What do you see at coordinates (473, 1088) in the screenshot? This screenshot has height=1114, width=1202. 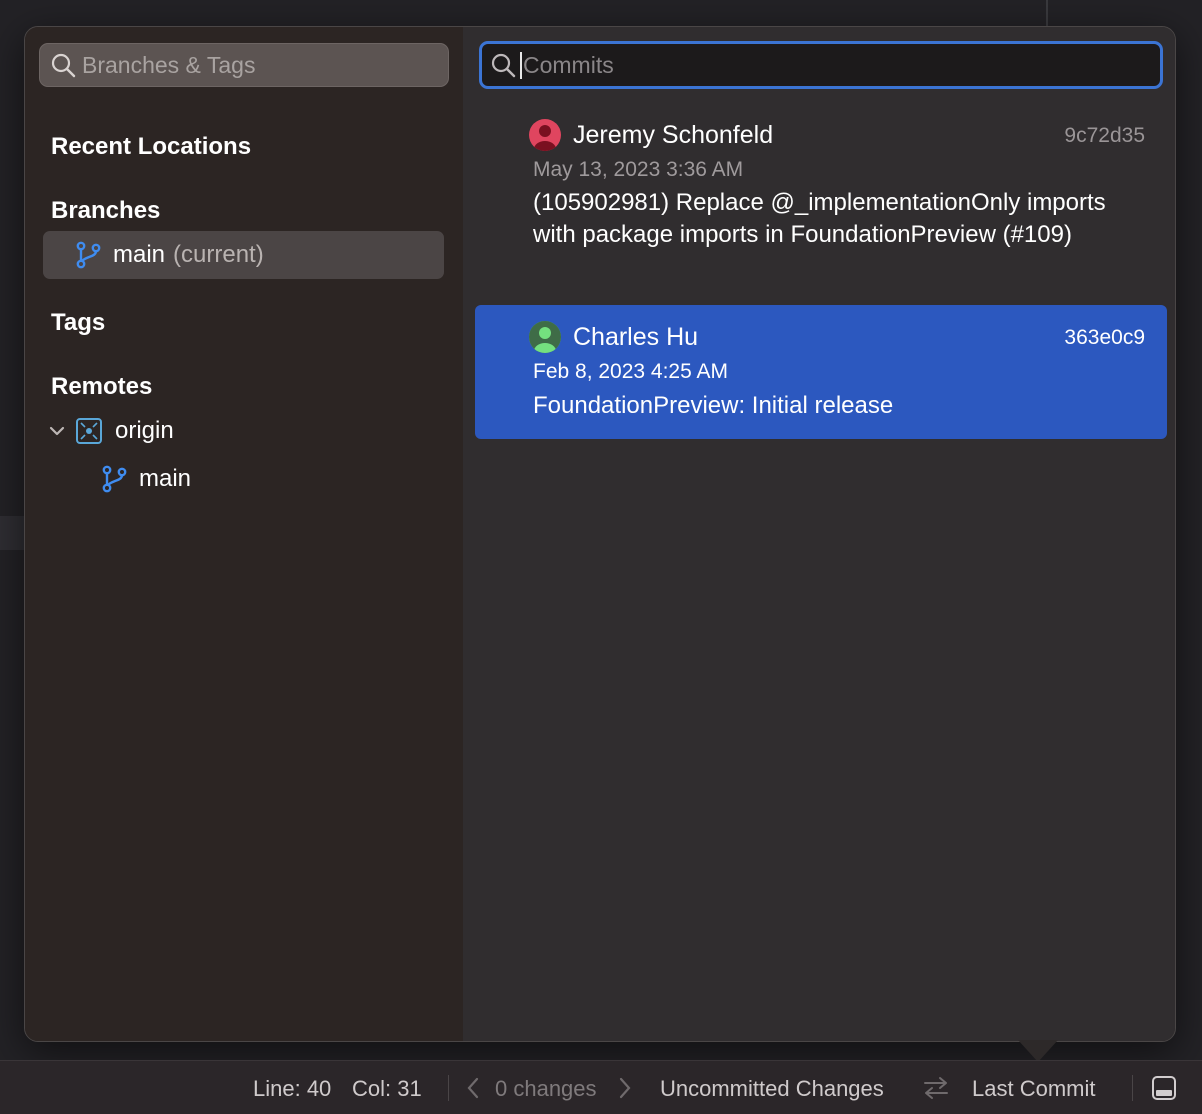 I see `chevron-left-icon` at bounding box center [473, 1088].